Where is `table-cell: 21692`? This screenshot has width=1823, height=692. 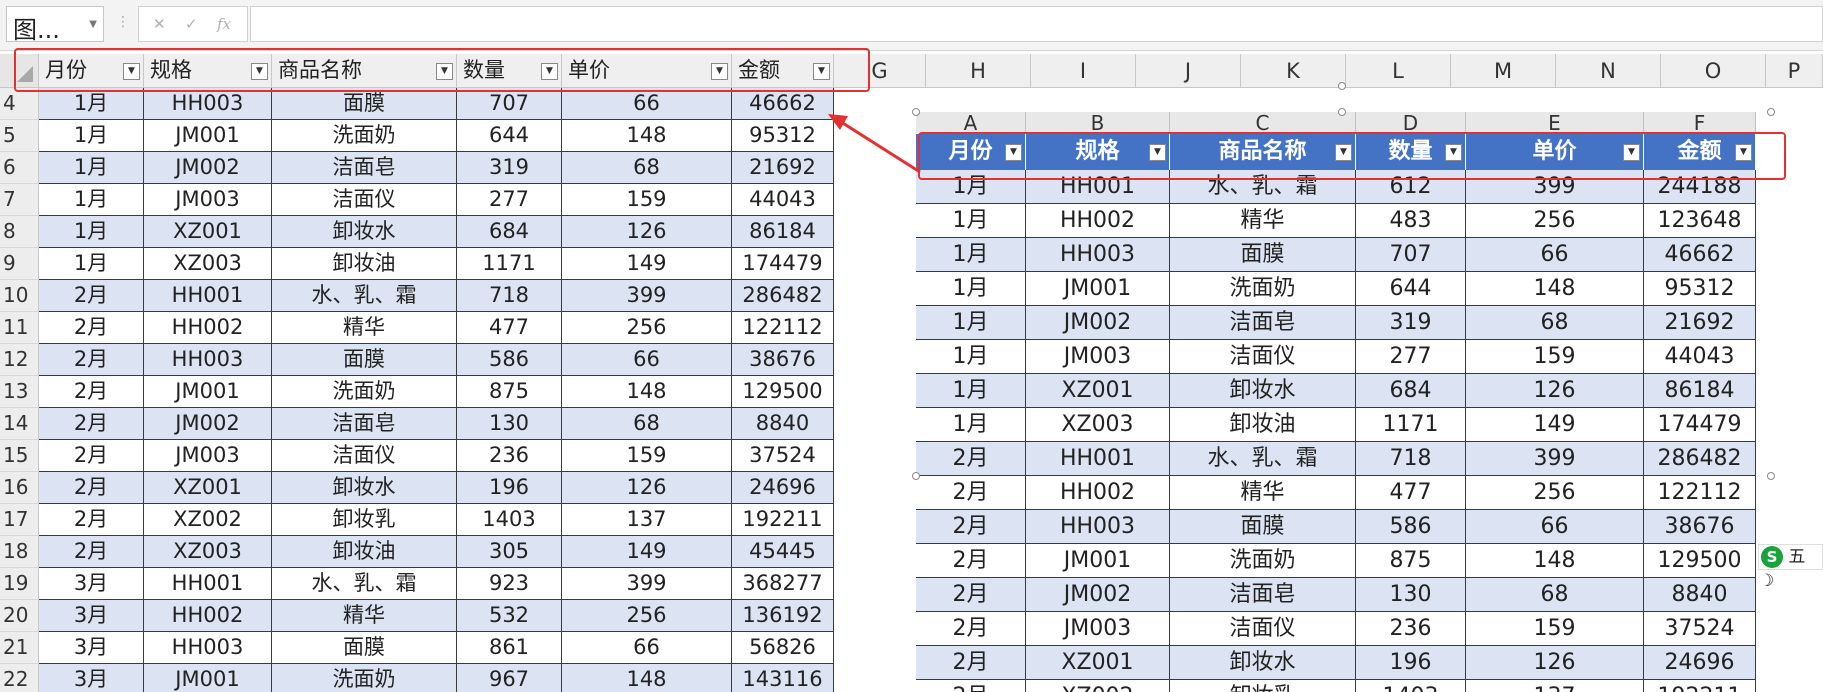 table-cell: 21692 is located at coordinates (783, 168).